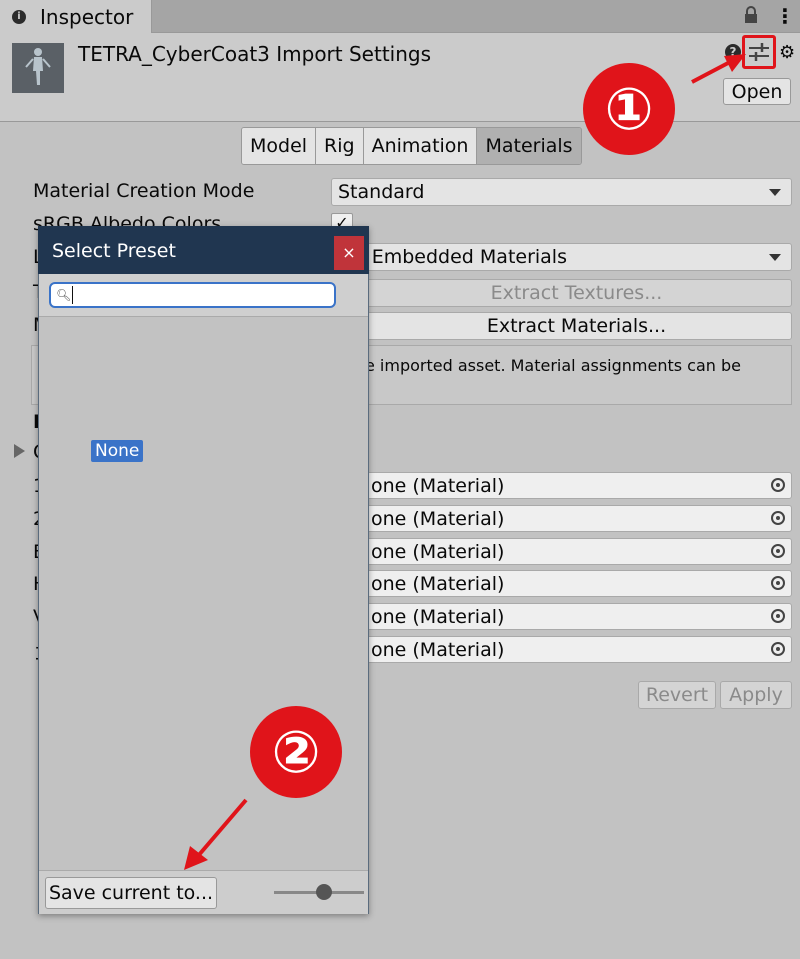 This screenshot has height=959, width=800. I want to click on annotation-step1-badge: ①, so click(629, 109).